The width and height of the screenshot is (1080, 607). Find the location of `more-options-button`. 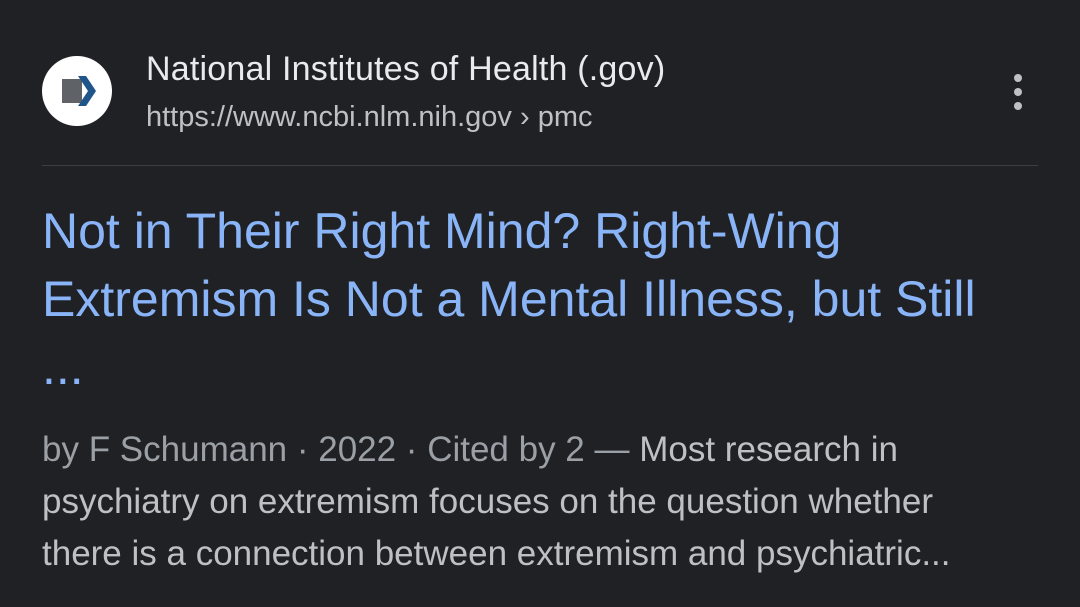

more-options-button is located at coordinates (1018, 92).